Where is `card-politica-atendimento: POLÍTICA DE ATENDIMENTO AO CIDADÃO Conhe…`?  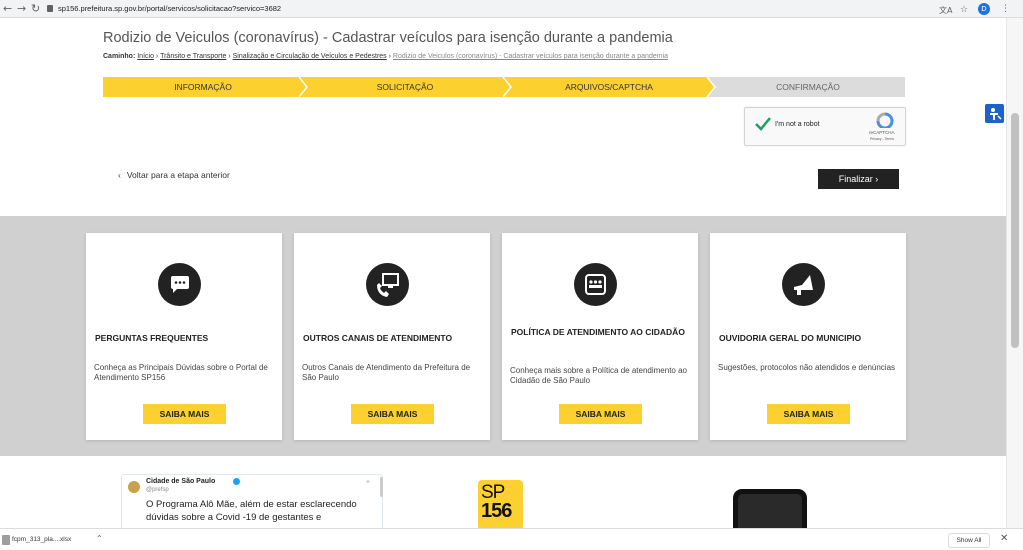
card-politica-atendimento: POLÍTICA DE ATENDIMENTO AO CIDADÃO Conhe… is located at coordinates (600, 336).